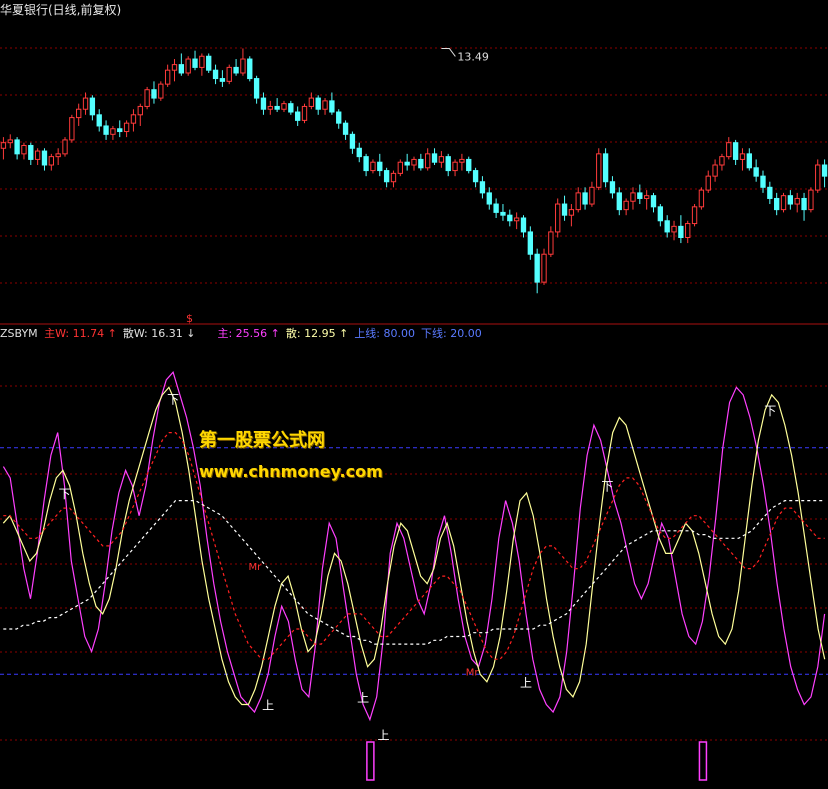  Describe the element at coordinates (317, 333) in the screenshot. I see `indicator-header-item: 散: 12.95 ↑` at that location.